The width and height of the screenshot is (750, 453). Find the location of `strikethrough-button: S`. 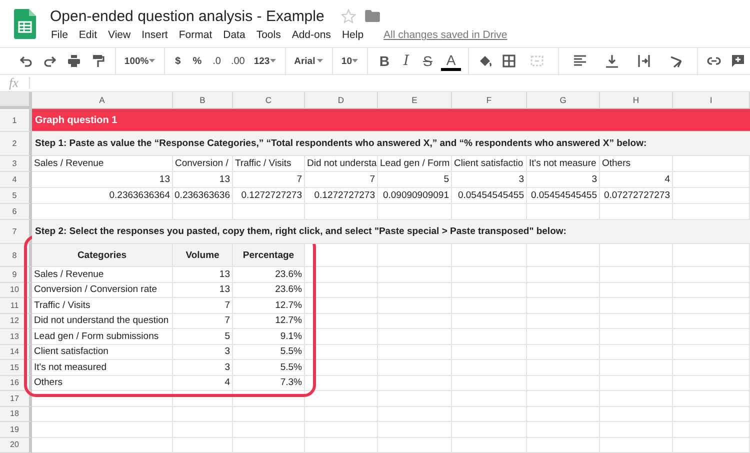

strikethrough-button: S is located at coordinates (428, 61).